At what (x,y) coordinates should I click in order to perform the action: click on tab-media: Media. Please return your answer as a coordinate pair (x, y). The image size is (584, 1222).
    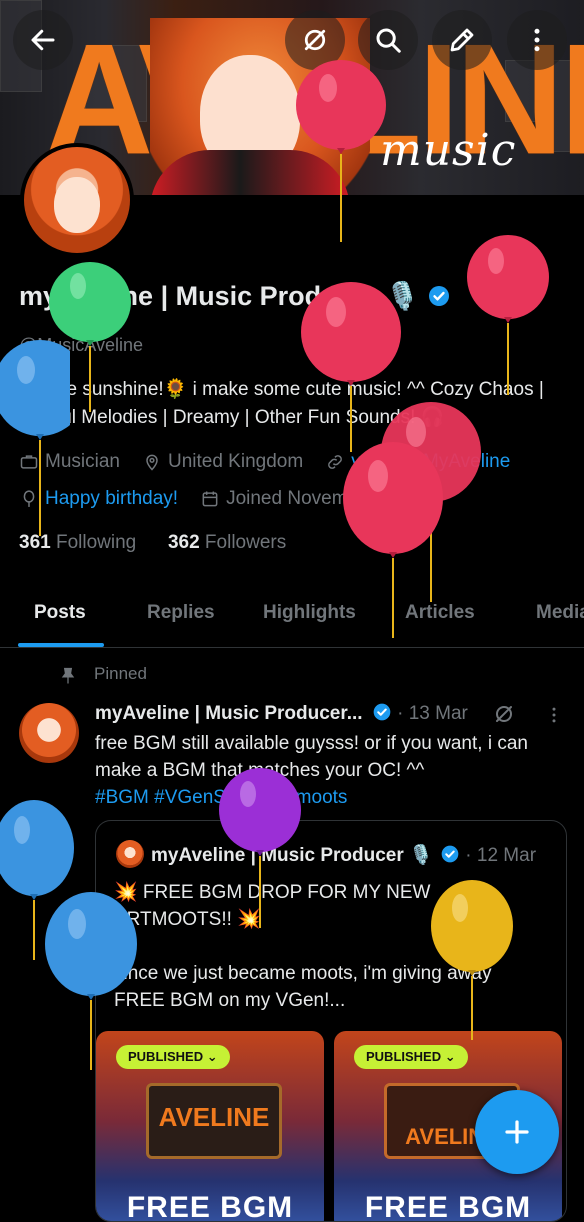
    Looking at the image, I should click on (560, 613).